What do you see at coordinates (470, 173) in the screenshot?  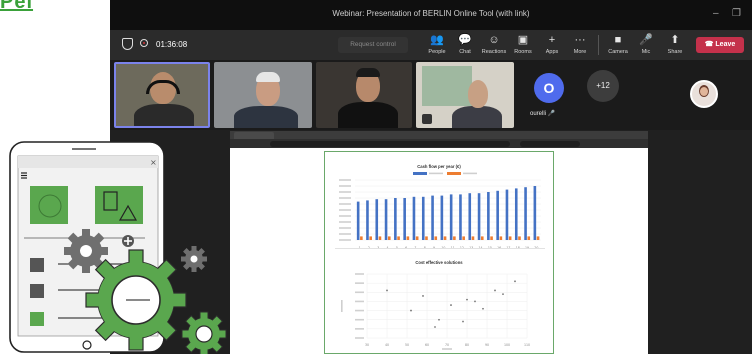 I see `legend-label` at bounding box center [470, 173].